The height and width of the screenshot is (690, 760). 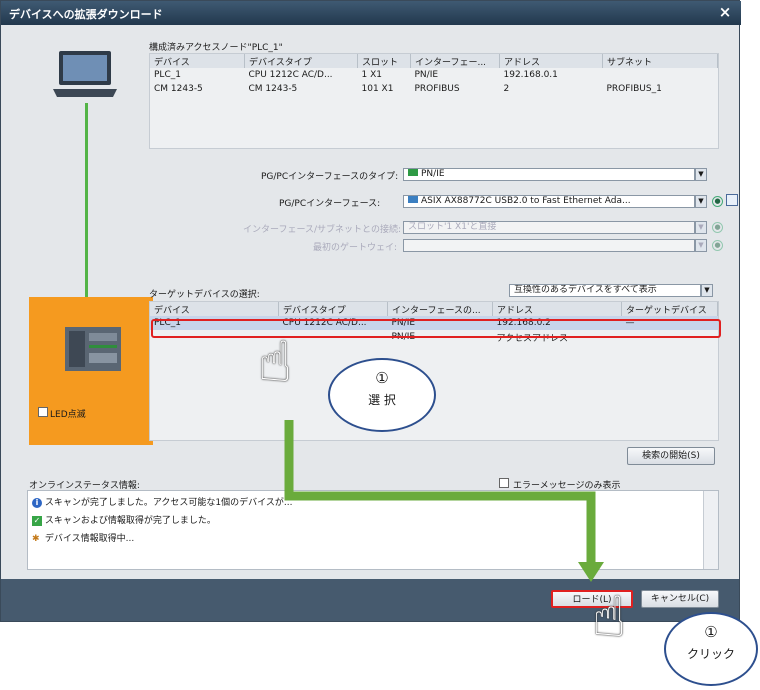 I want to click on click-callout-text: クリック, so click(x=710, y=654).